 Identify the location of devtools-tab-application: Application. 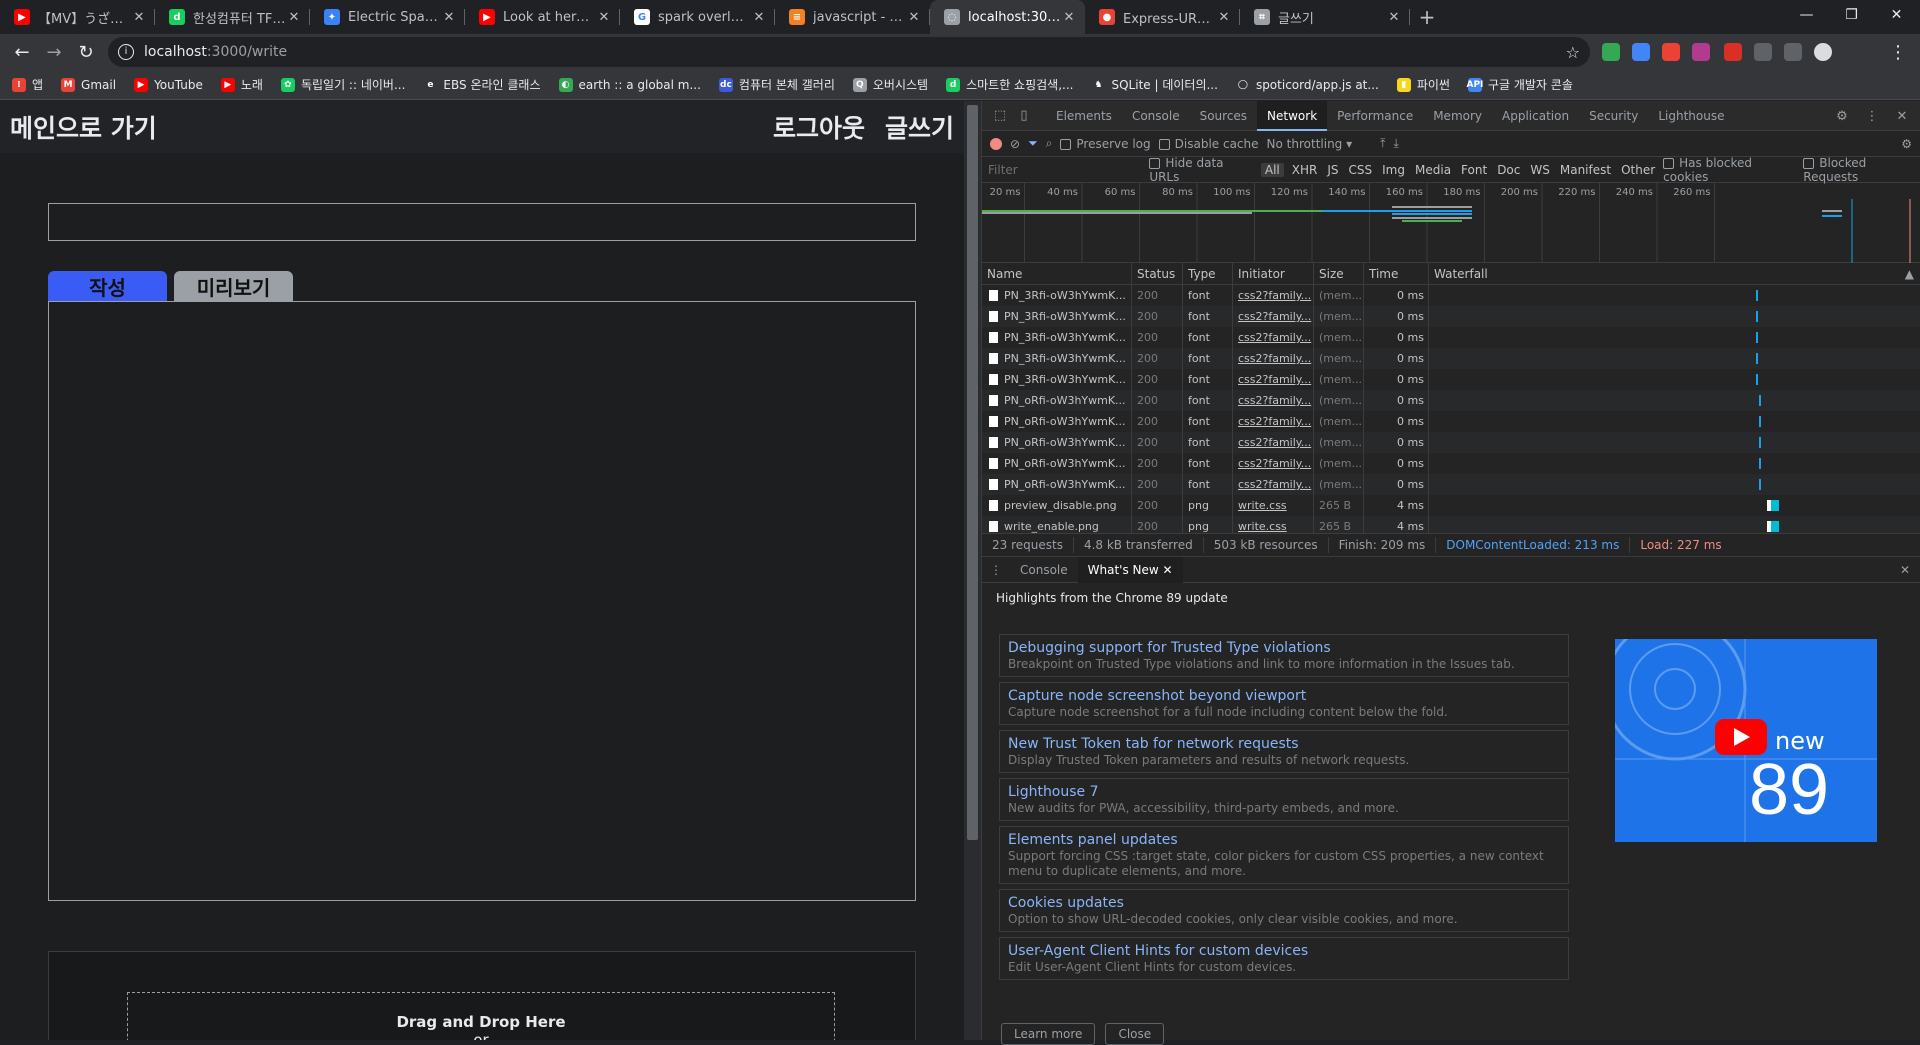
(1535, 116).